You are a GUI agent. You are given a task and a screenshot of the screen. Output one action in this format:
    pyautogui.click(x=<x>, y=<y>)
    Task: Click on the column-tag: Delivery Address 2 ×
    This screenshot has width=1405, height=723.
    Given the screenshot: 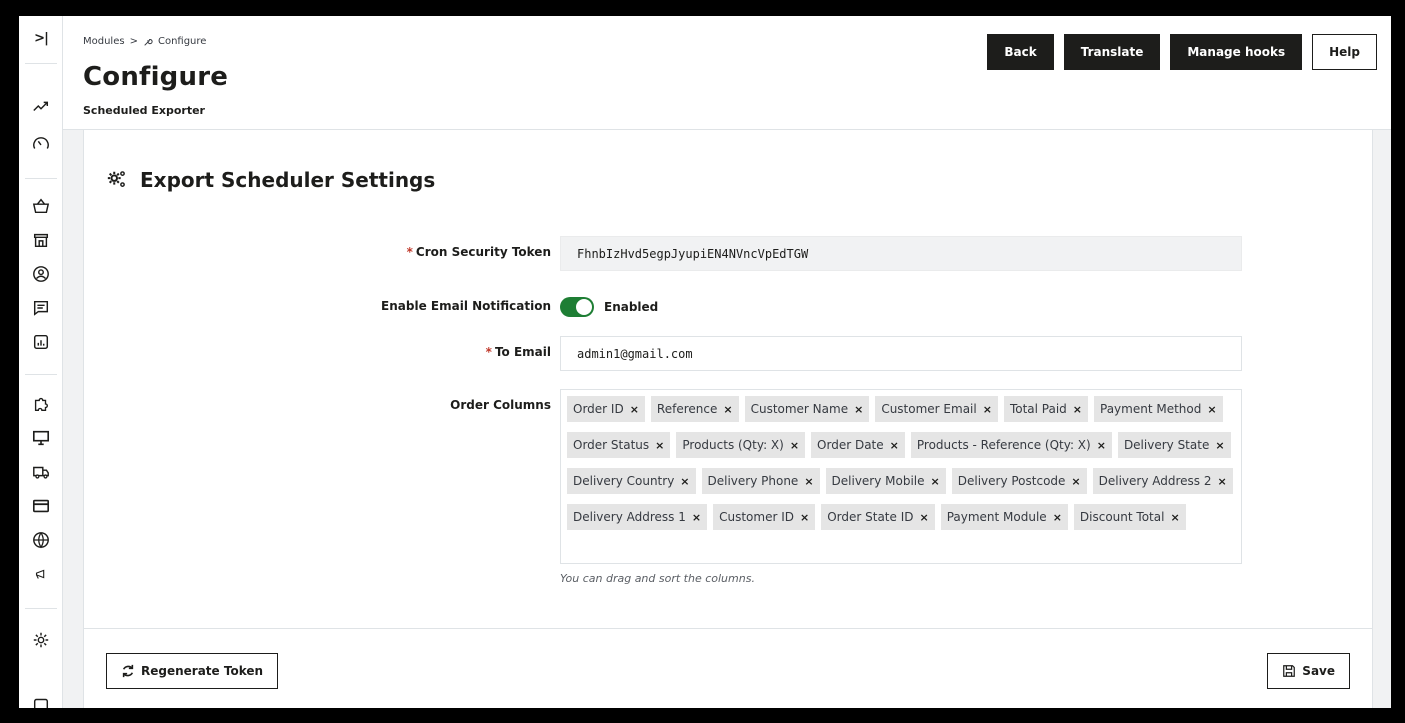 What is the action you would take?
    pyautogui.click(x=1162, y=481)
    